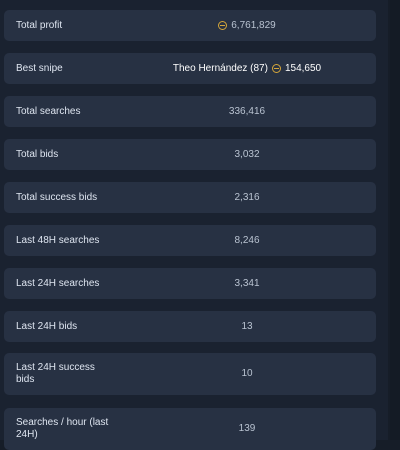 This screenshot has height=450, width=400. Describe the element at coordinates (220, 68) in the screenshot. I see `player-name: Theo Hernández (87)` at that location.